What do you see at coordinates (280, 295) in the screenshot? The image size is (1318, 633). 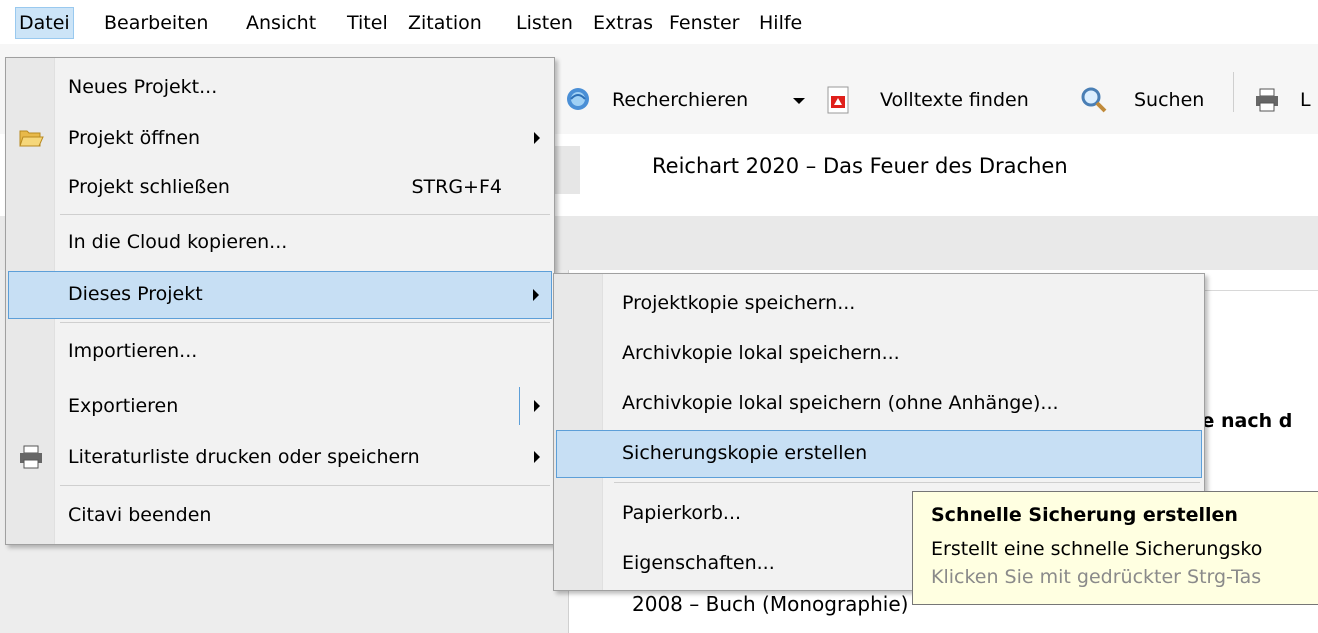 I see `menu-item-this-project: Dieses Projekt` at bounding box center [280, 295].